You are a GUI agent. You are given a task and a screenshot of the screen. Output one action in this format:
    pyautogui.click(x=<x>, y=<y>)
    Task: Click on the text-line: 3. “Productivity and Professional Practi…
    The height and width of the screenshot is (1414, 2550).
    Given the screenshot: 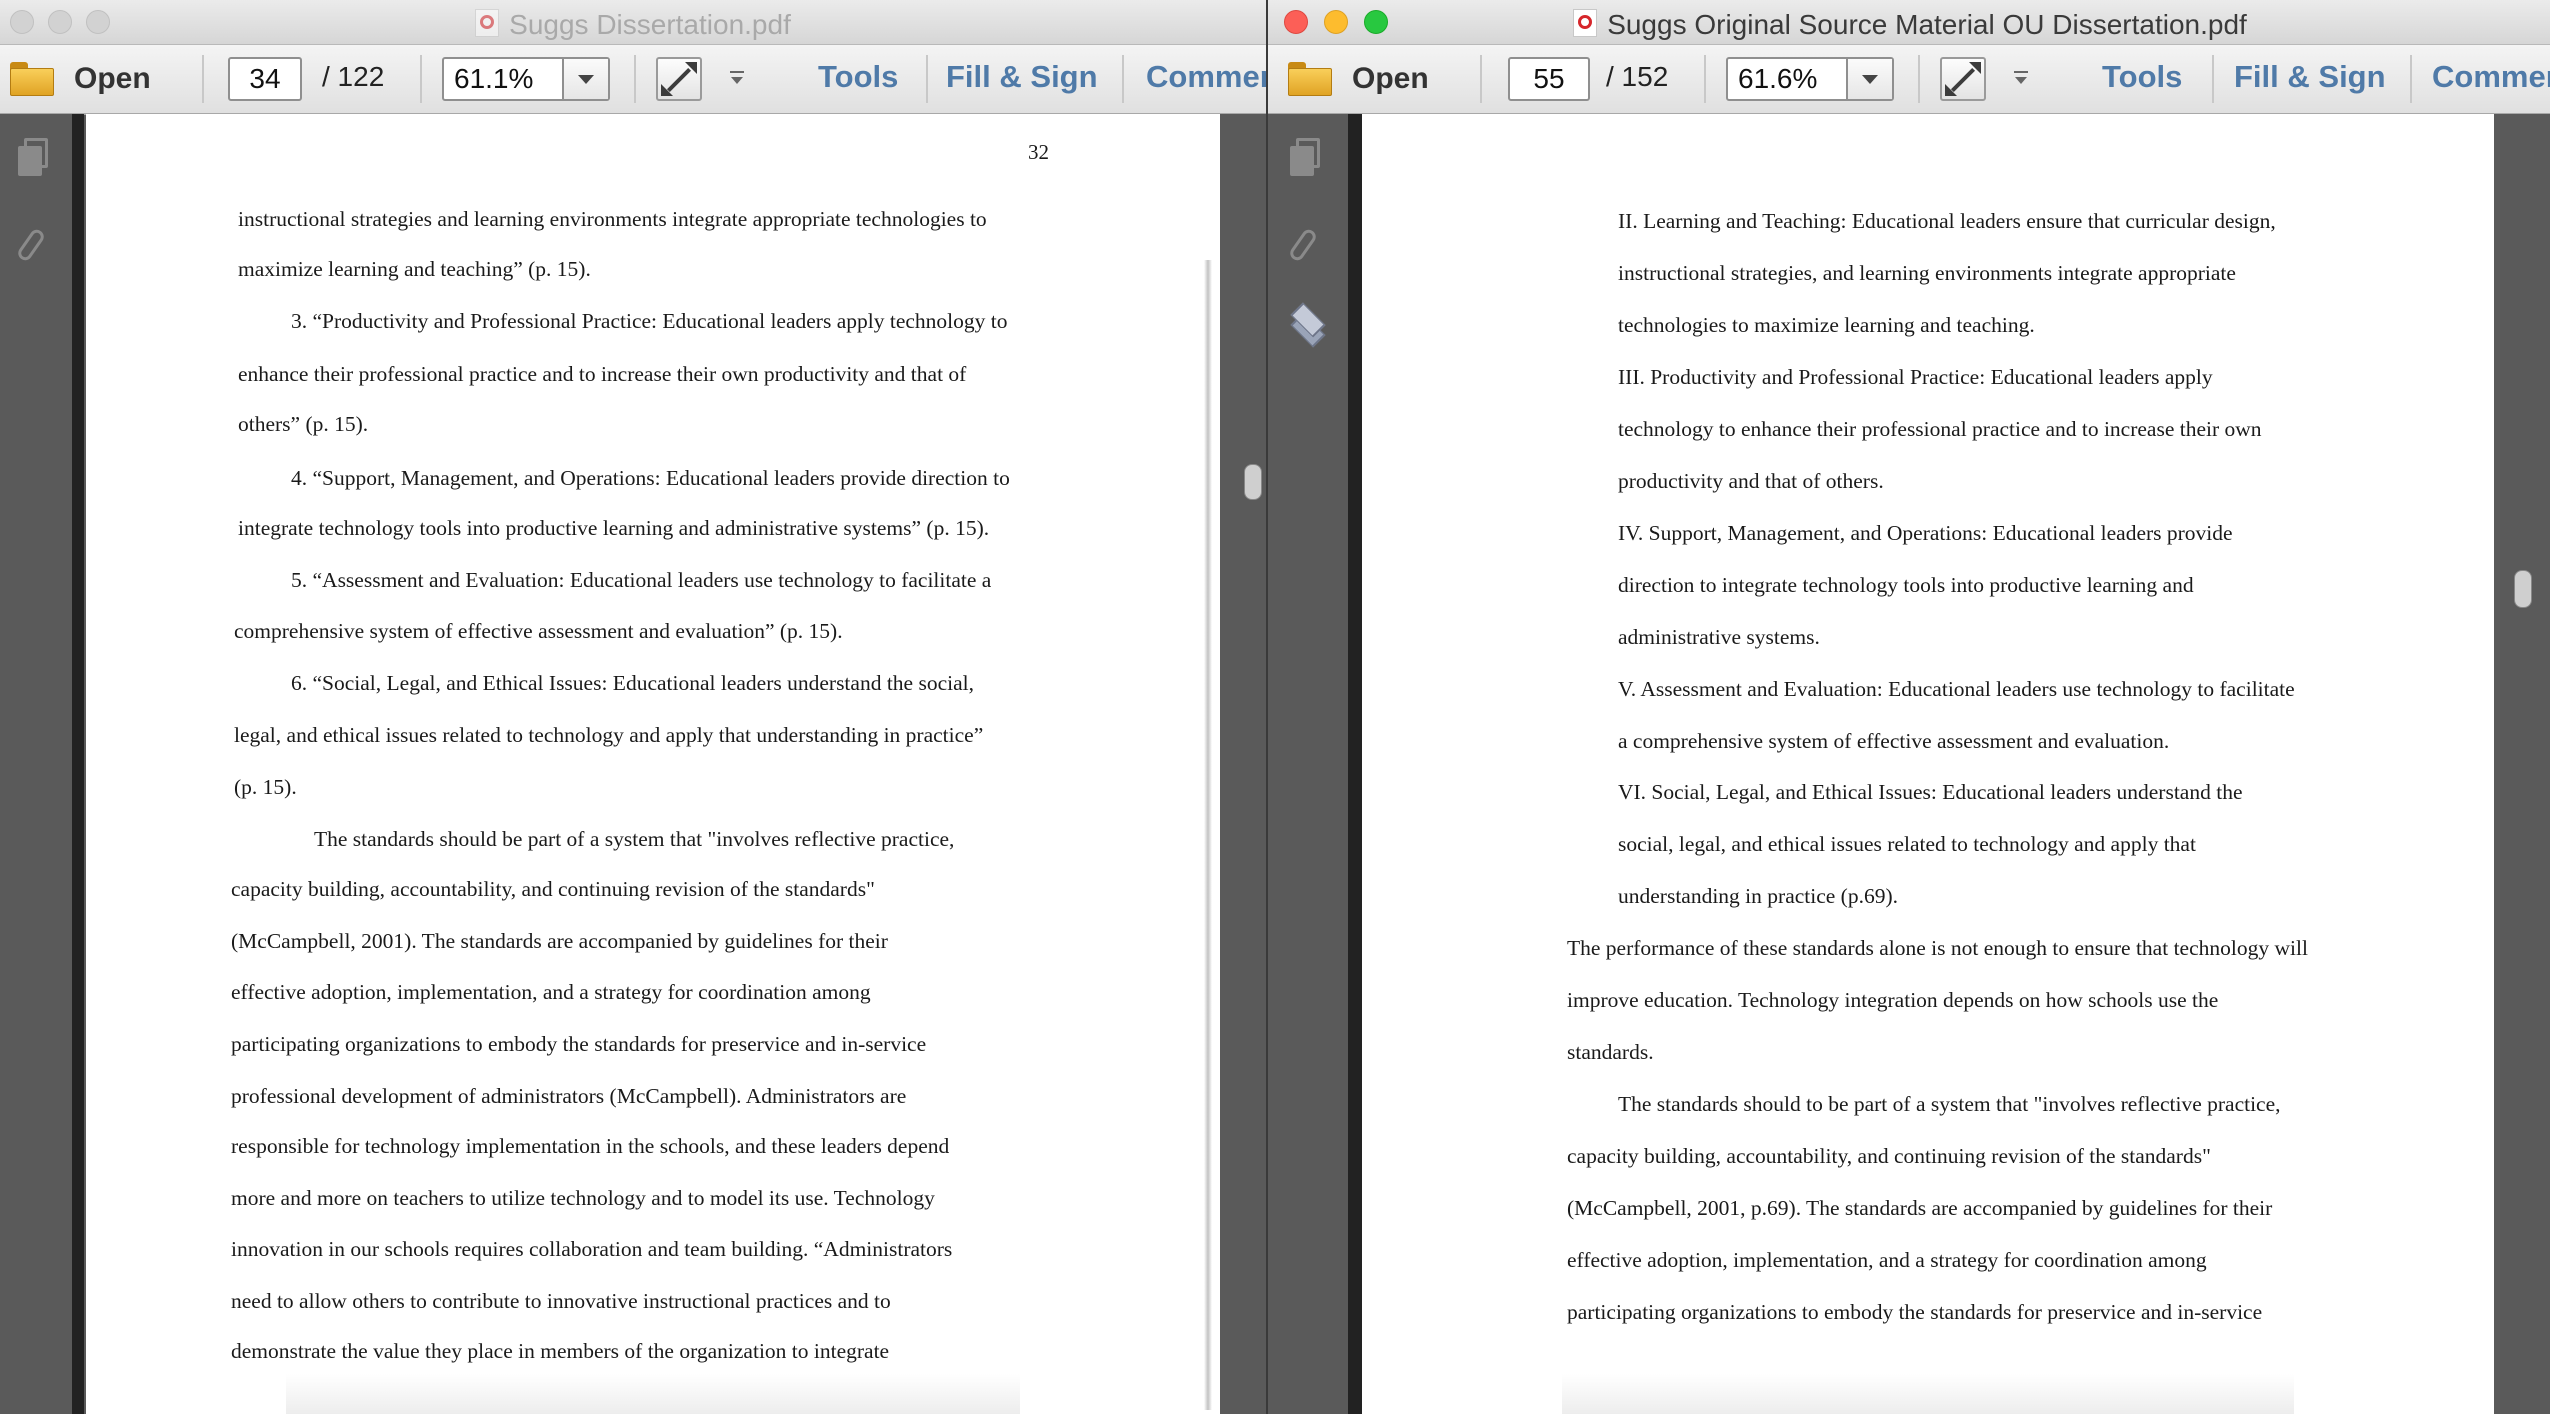 What is the action you would take?
    pyautogui.click(x=649, y=321)
    